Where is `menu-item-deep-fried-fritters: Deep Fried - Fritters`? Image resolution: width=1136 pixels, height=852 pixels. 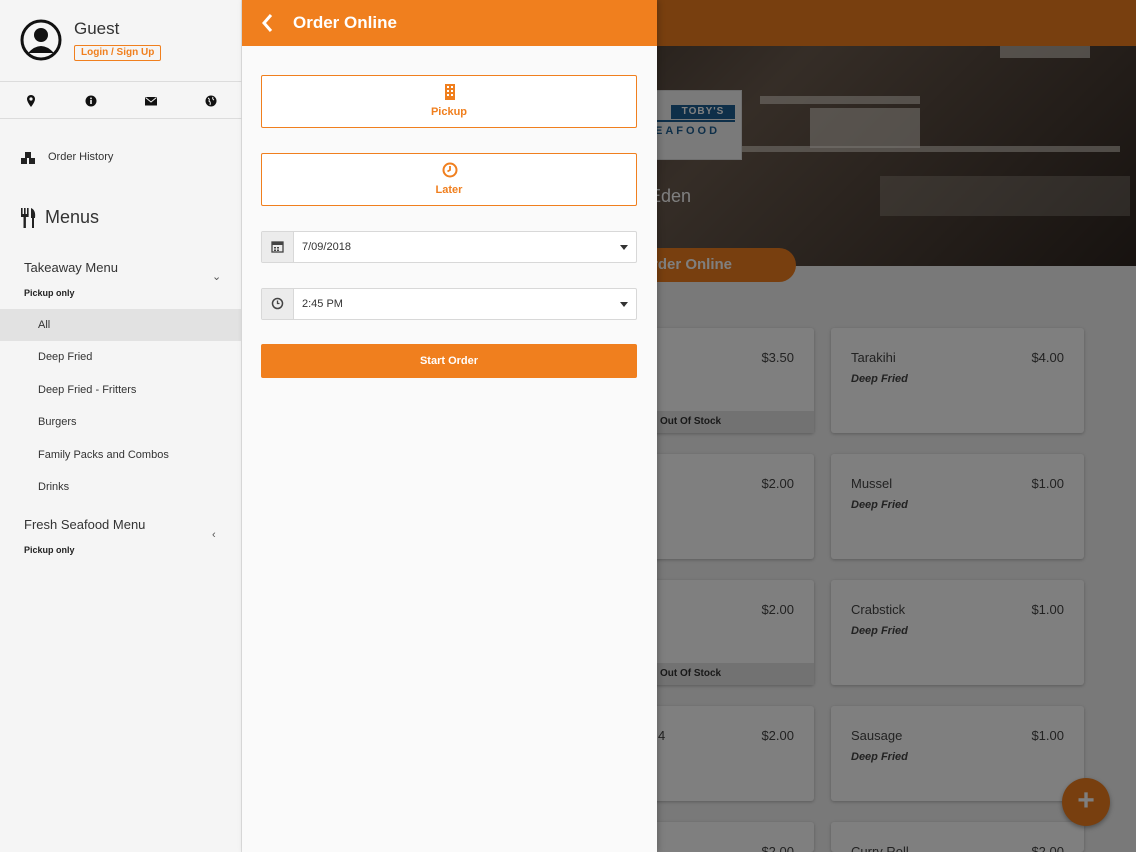 menu-item-deep-fried-fritters: Deep Fried - Fritters is located at coordinates (120, 390).